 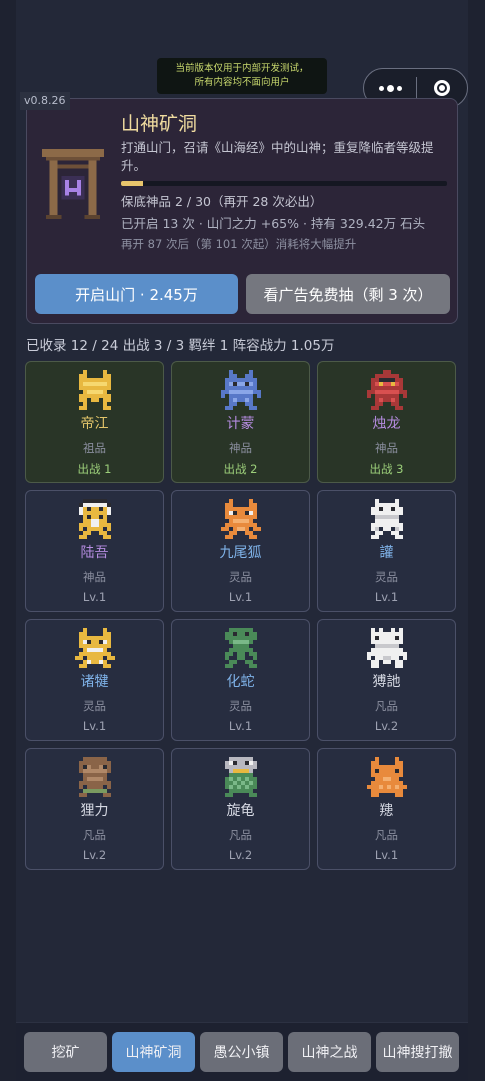 I want to click on tab-5: 山神搜打撤, so click(x=417, y=1052).